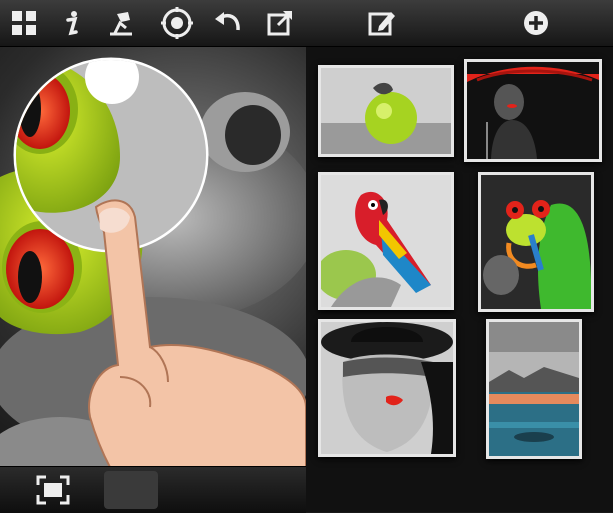 Image resolution: width=613 pixels, height=513 pixels. I want to click on bottom-toolbar, so click(153, 489).